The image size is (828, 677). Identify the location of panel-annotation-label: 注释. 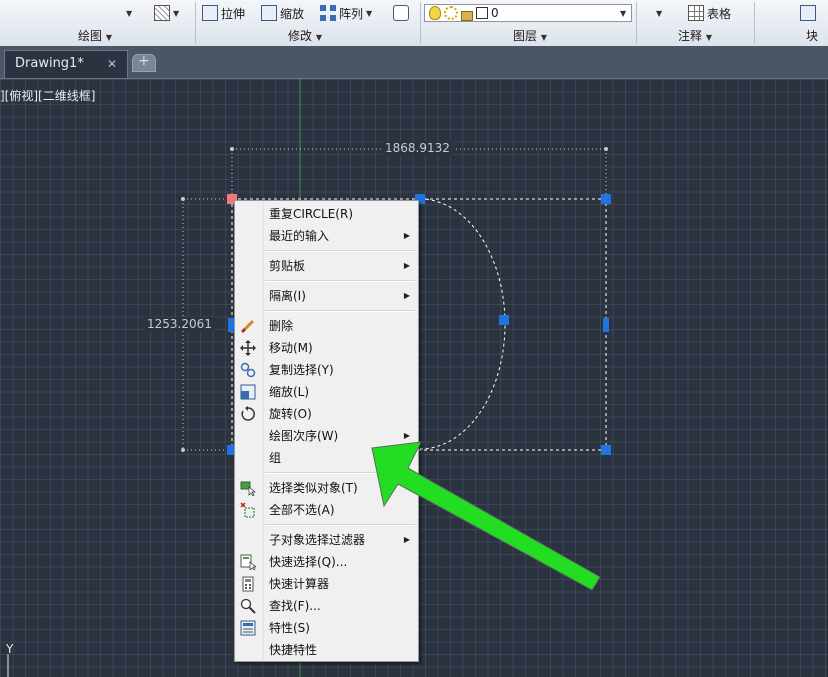
(690, 36).